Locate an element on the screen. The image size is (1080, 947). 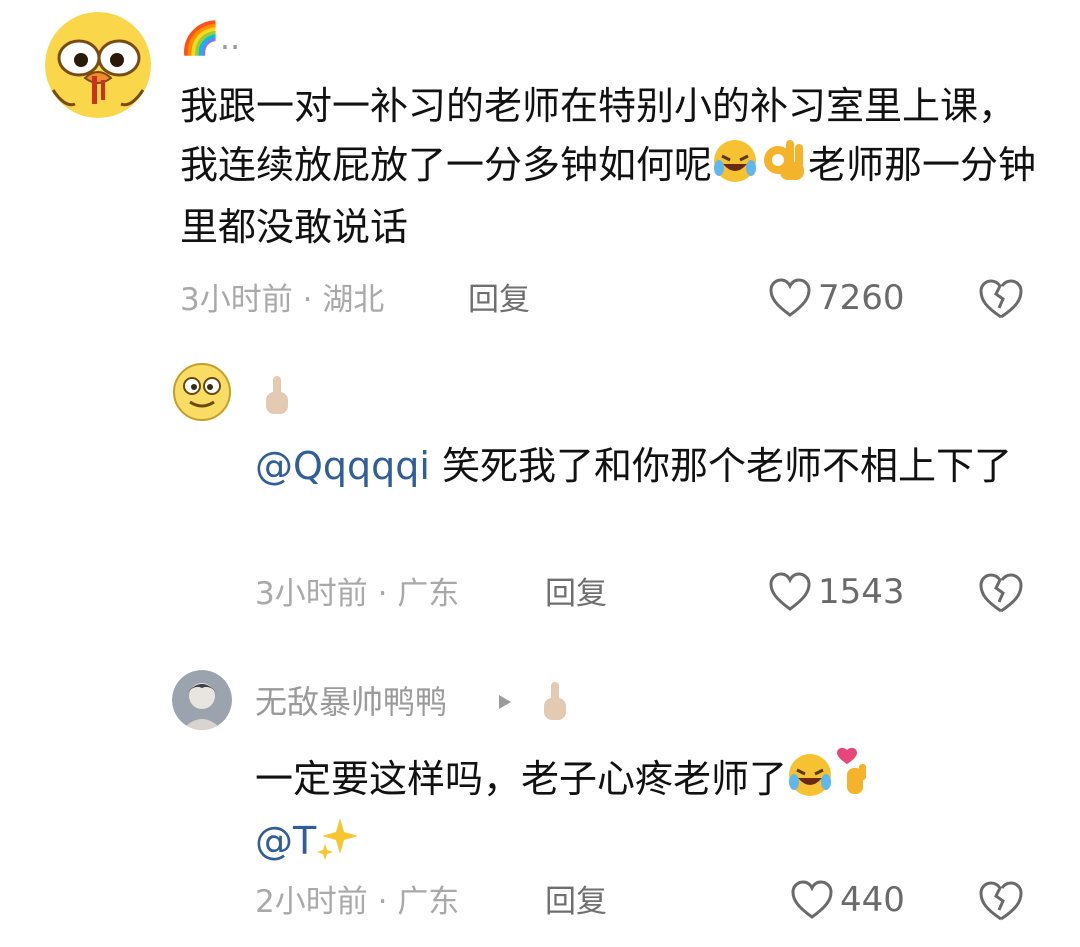
user-avatar-smiley is located at coordinates (202, 392).